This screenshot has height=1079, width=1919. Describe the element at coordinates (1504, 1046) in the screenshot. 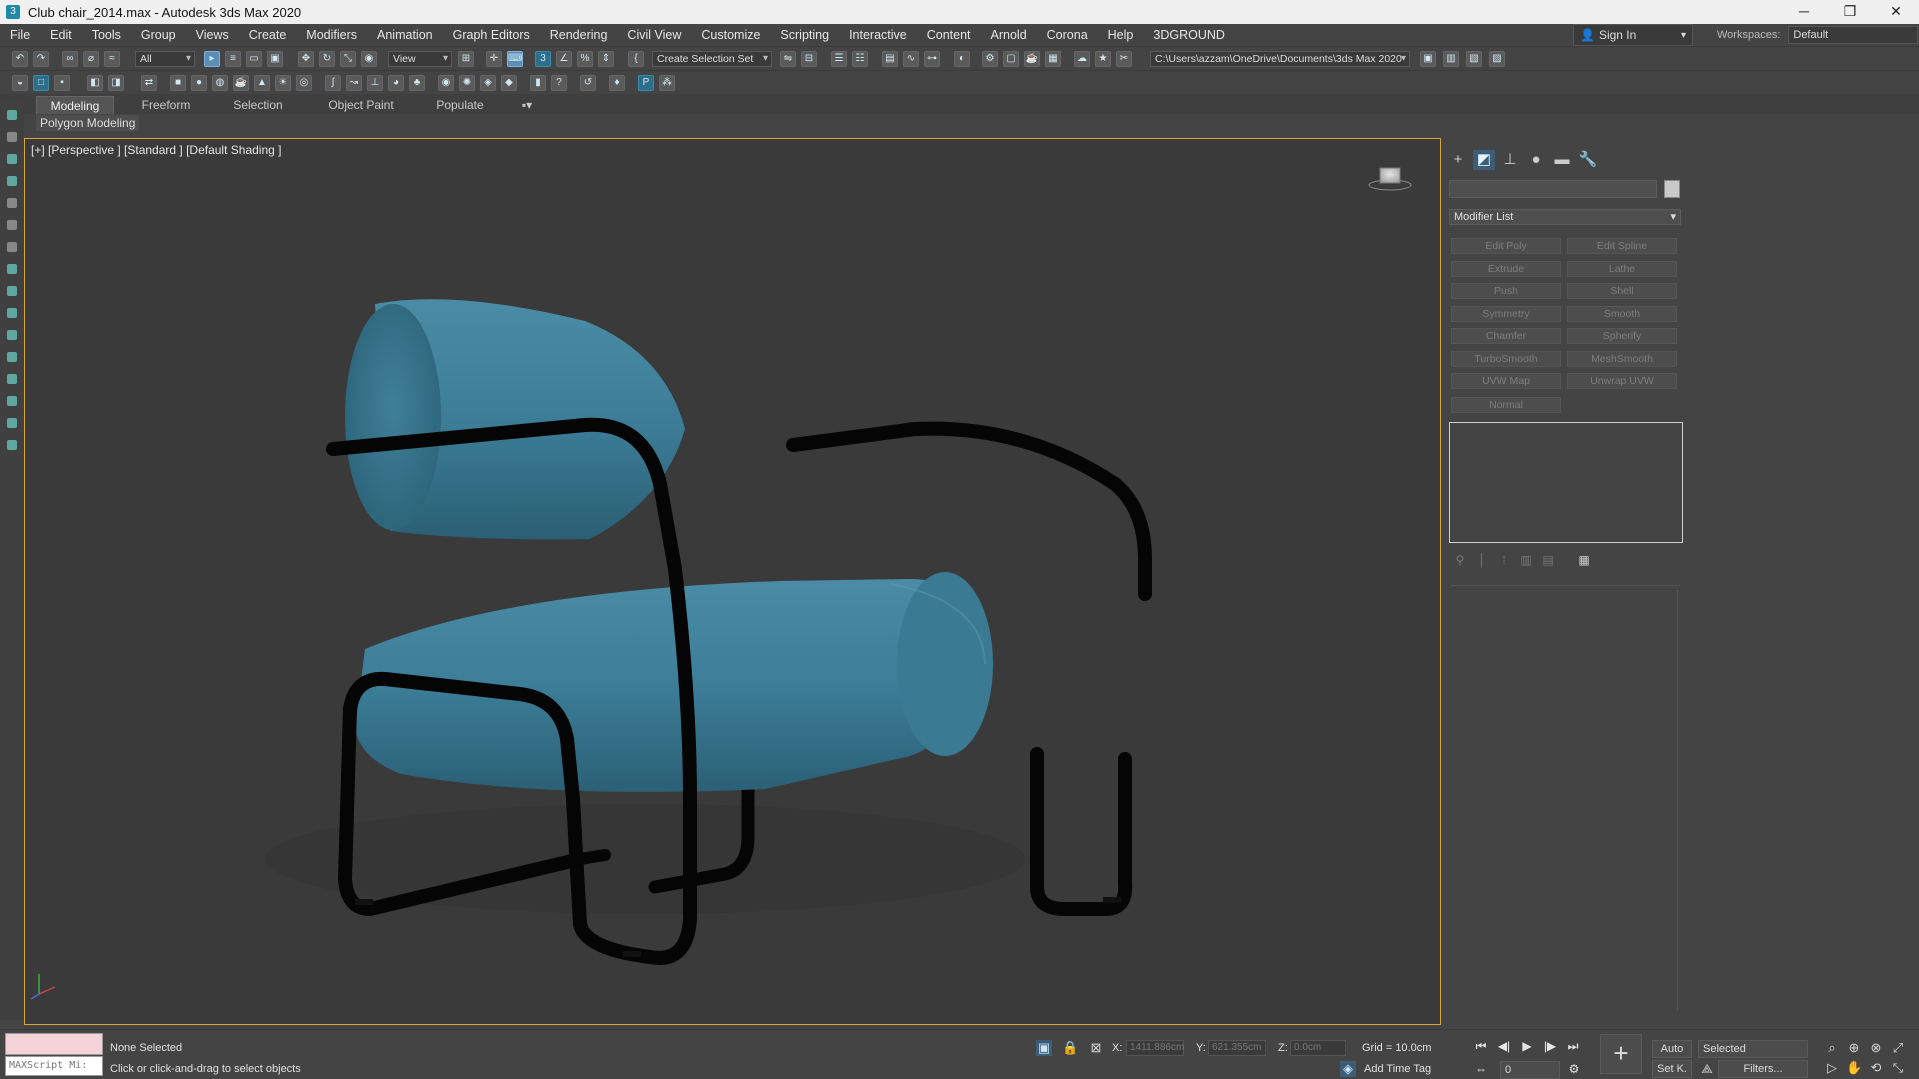

I see `previous-frame-icon: ◀|` at that location.